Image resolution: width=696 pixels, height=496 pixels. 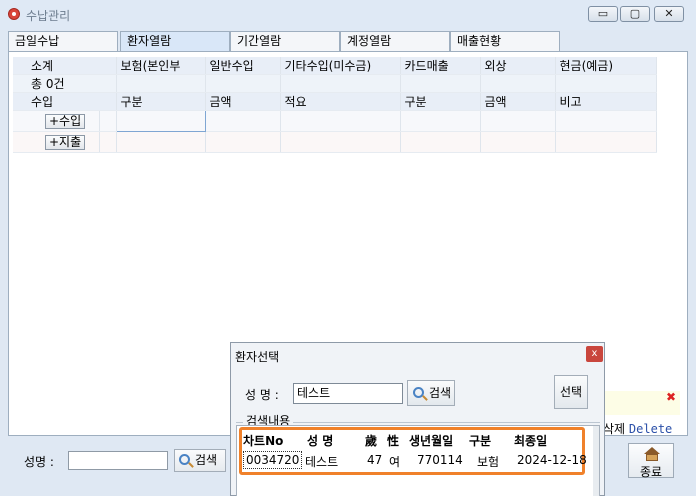 What do you see at coordinates (161, 101) in the screenshot?
I see `grid-sub-category: 구분` at bounding box center [161, 101].